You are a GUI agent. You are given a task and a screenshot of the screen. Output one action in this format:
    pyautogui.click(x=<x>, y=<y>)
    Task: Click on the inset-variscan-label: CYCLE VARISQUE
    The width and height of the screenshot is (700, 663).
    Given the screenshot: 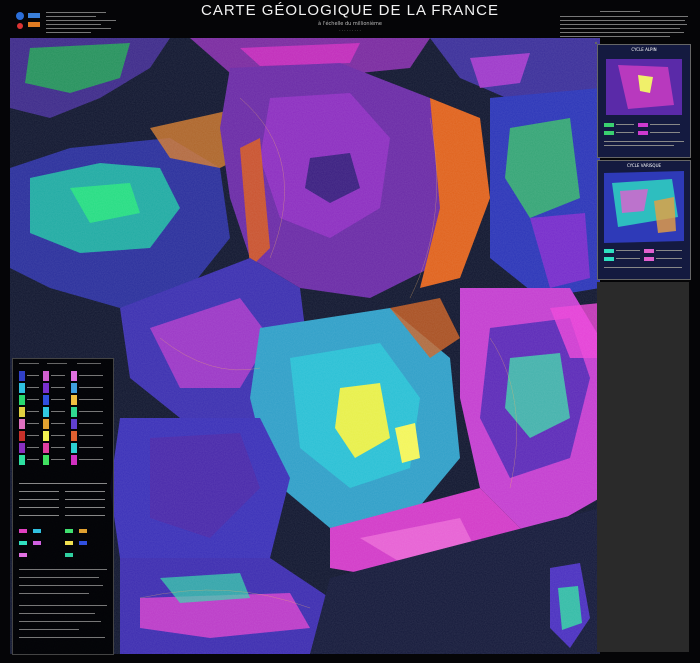 What is the action you would take?
    pyautogui.click(x=644, y=165)
    